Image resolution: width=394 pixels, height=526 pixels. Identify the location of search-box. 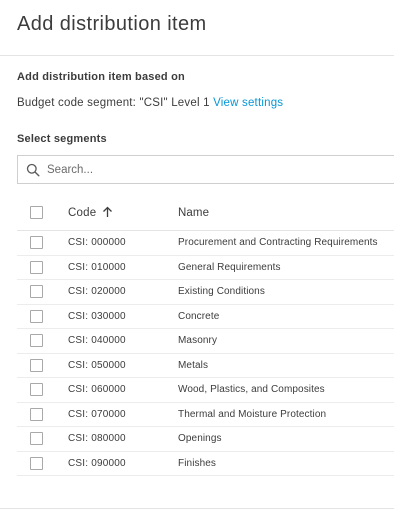
(205, 169).